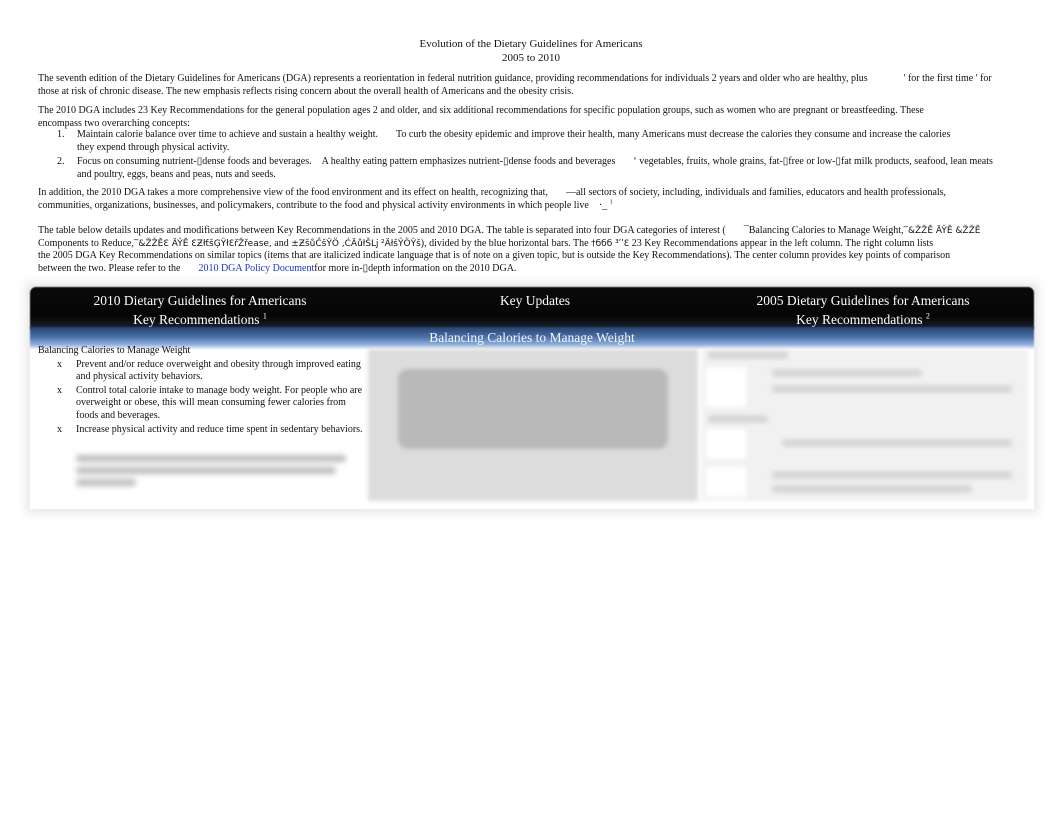  Describe the element at coordinates (826, 230) in the screenshot. I see `para4-category-1: Balancing Calories to Manage Weight,` at that location.